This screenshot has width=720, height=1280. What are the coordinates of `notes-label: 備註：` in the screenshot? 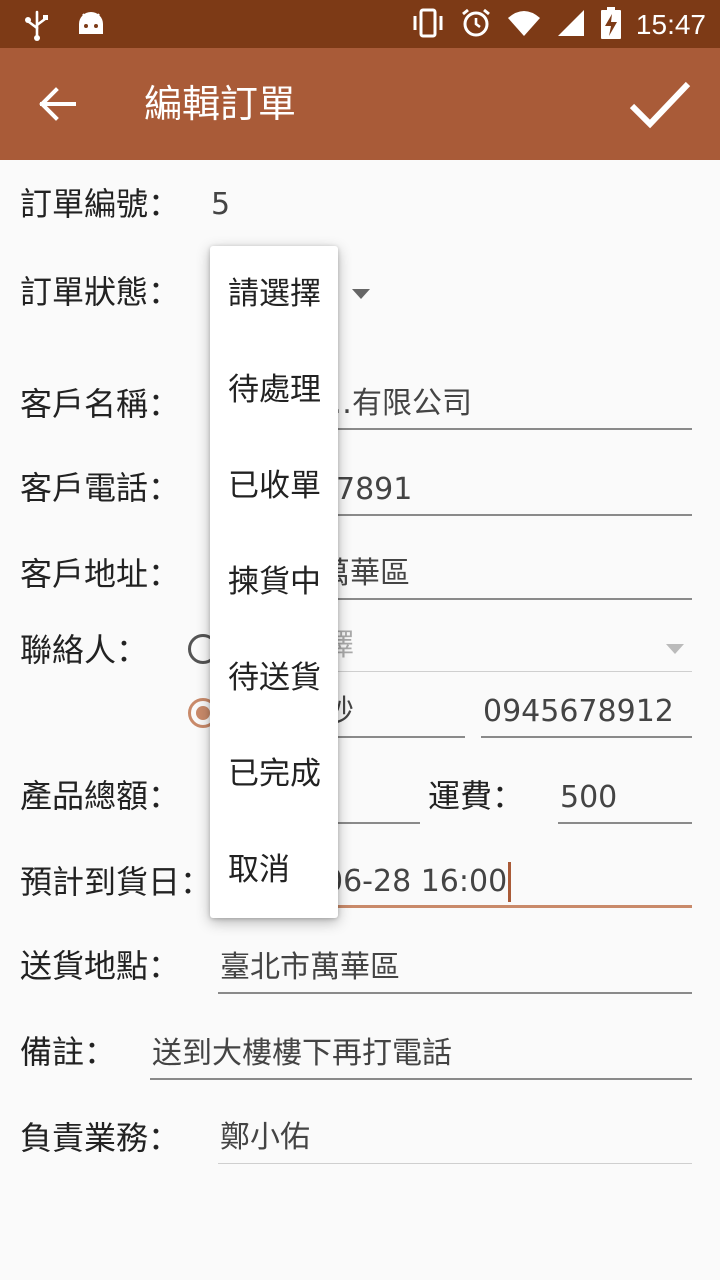 It's located at (68, 1052).